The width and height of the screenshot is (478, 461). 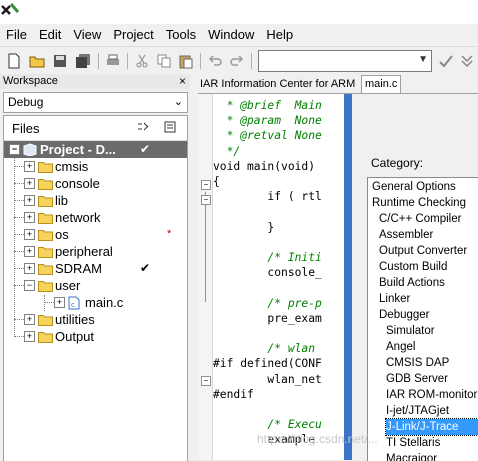 I want to click on tab-iar-information-center: IAR Information Center for ARM, so click(x=277, y=84).